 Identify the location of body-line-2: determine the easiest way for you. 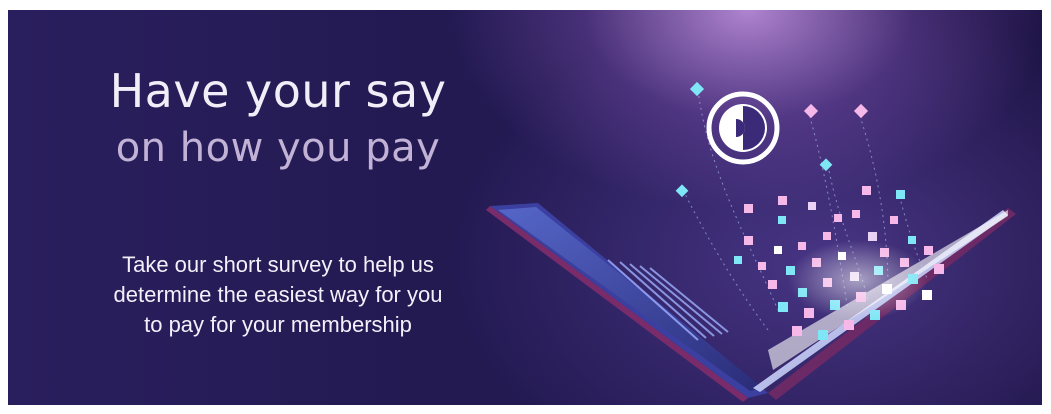
(278, 294).